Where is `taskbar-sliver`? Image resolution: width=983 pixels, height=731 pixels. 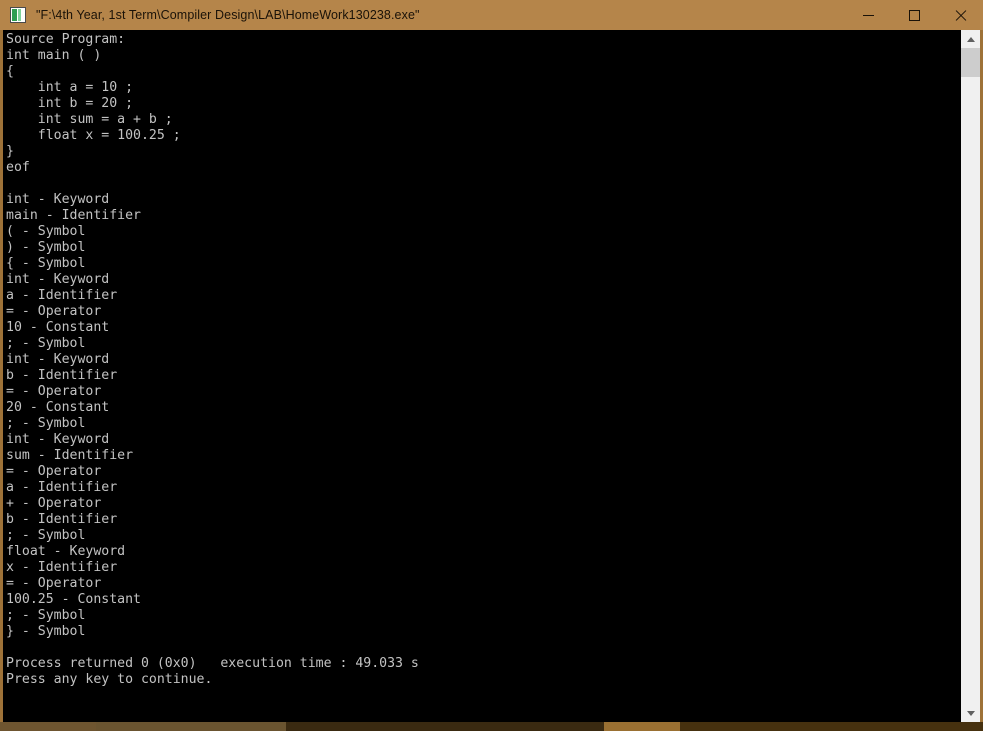
taskbar-sliver is located at coordinates (491, 726).